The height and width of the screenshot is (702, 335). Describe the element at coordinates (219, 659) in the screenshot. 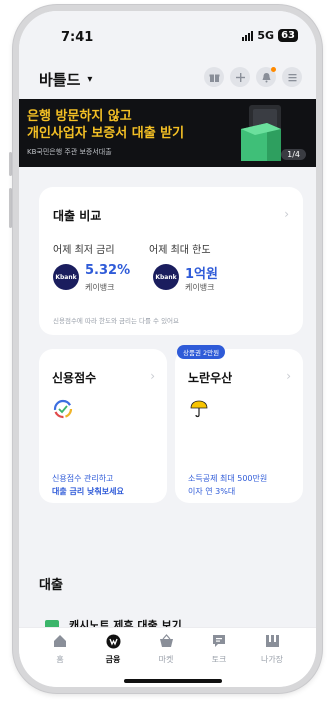

I see `tab-label: 토크` at that location.